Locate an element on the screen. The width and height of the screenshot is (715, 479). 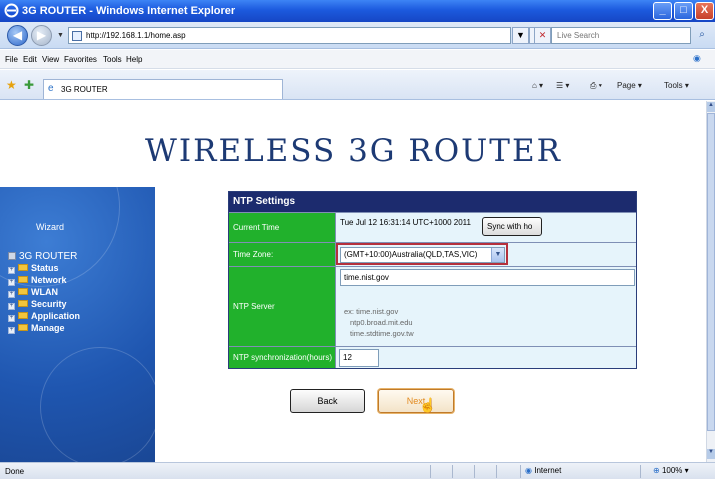
sidebar-item-label: Security is located at coordinates (49, 304).